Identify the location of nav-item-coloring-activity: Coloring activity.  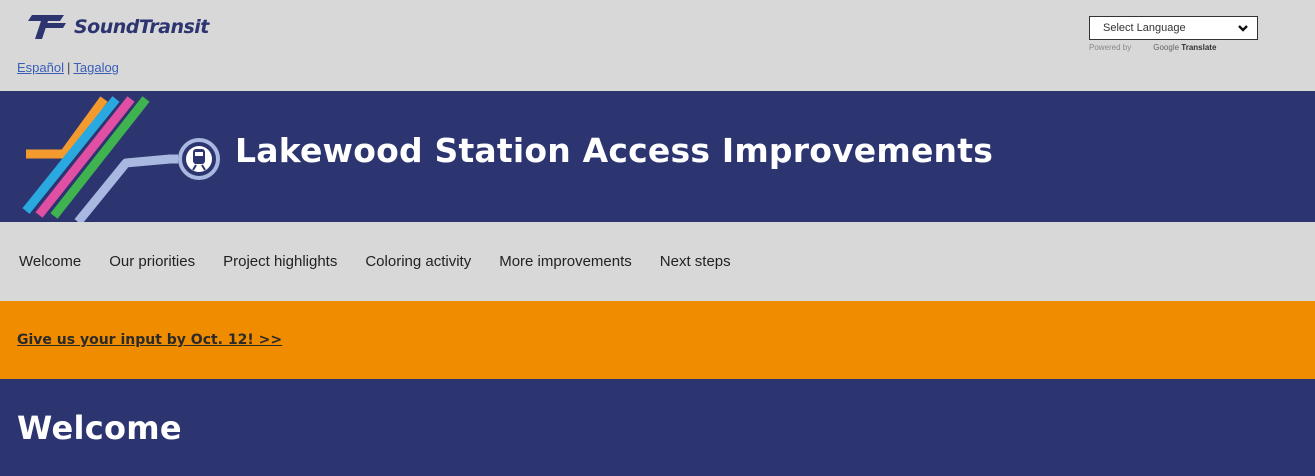
(418, 261).